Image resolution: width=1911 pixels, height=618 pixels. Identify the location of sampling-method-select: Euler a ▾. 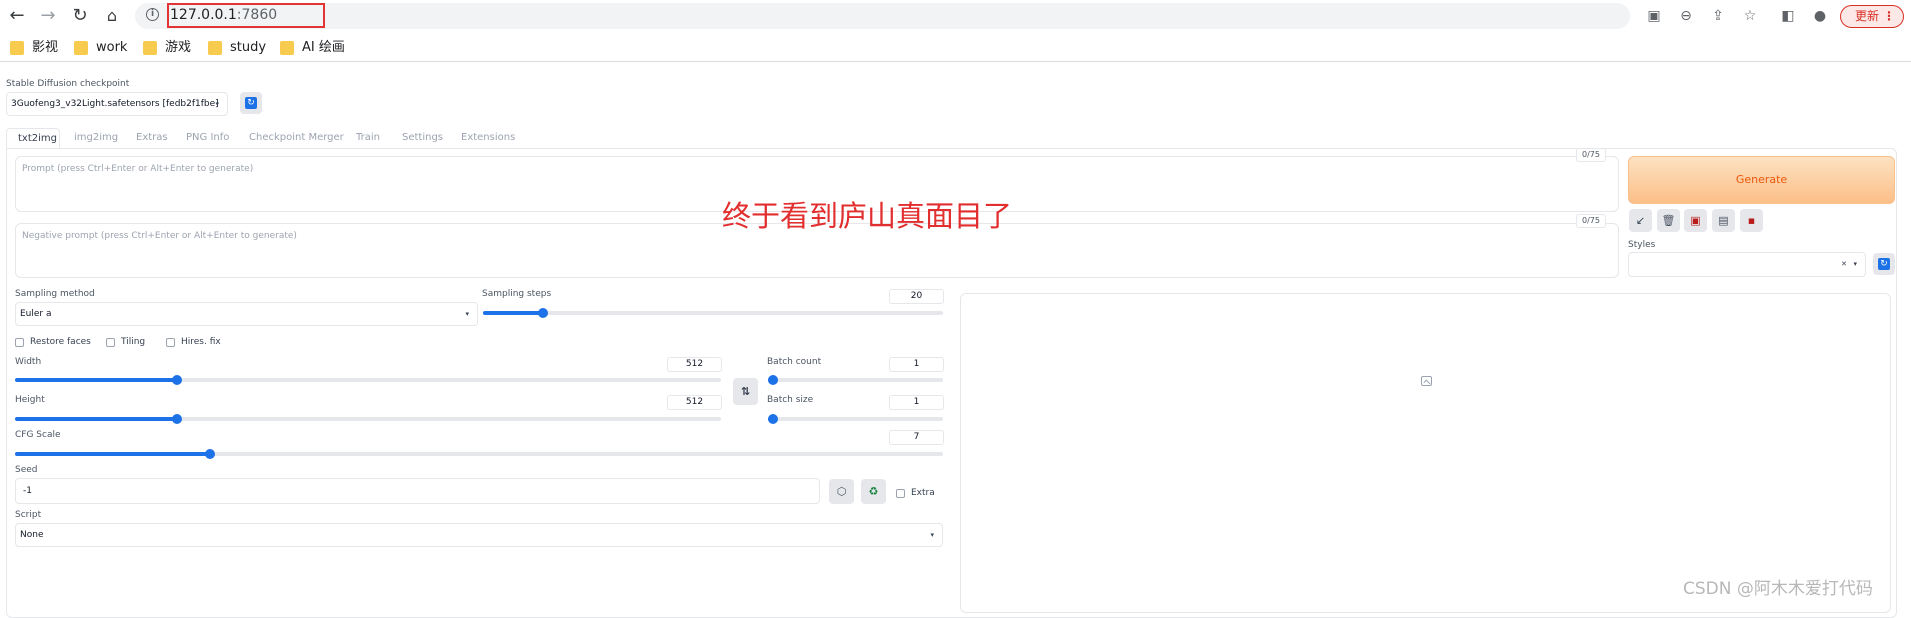
(246, 314).